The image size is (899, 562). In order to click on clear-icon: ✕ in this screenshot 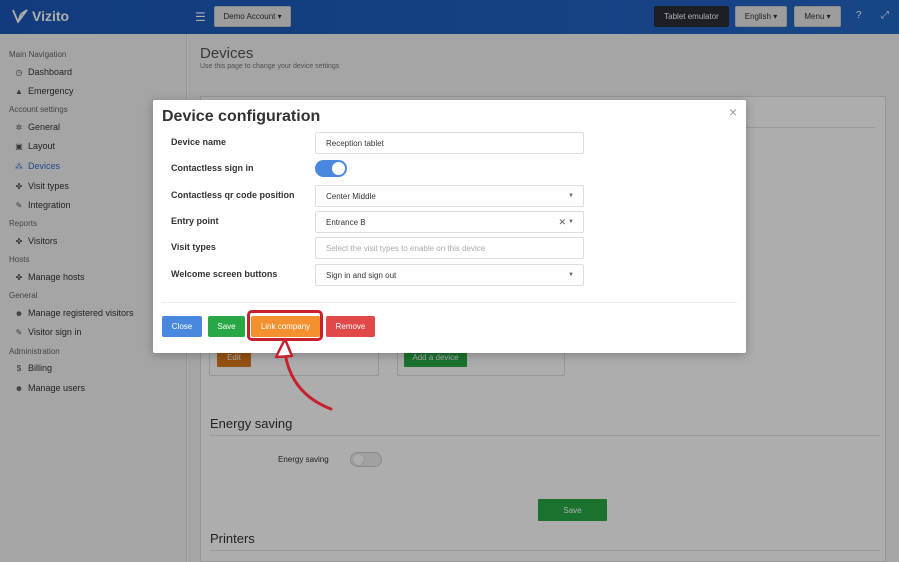, I will do `click(562, 222)`.